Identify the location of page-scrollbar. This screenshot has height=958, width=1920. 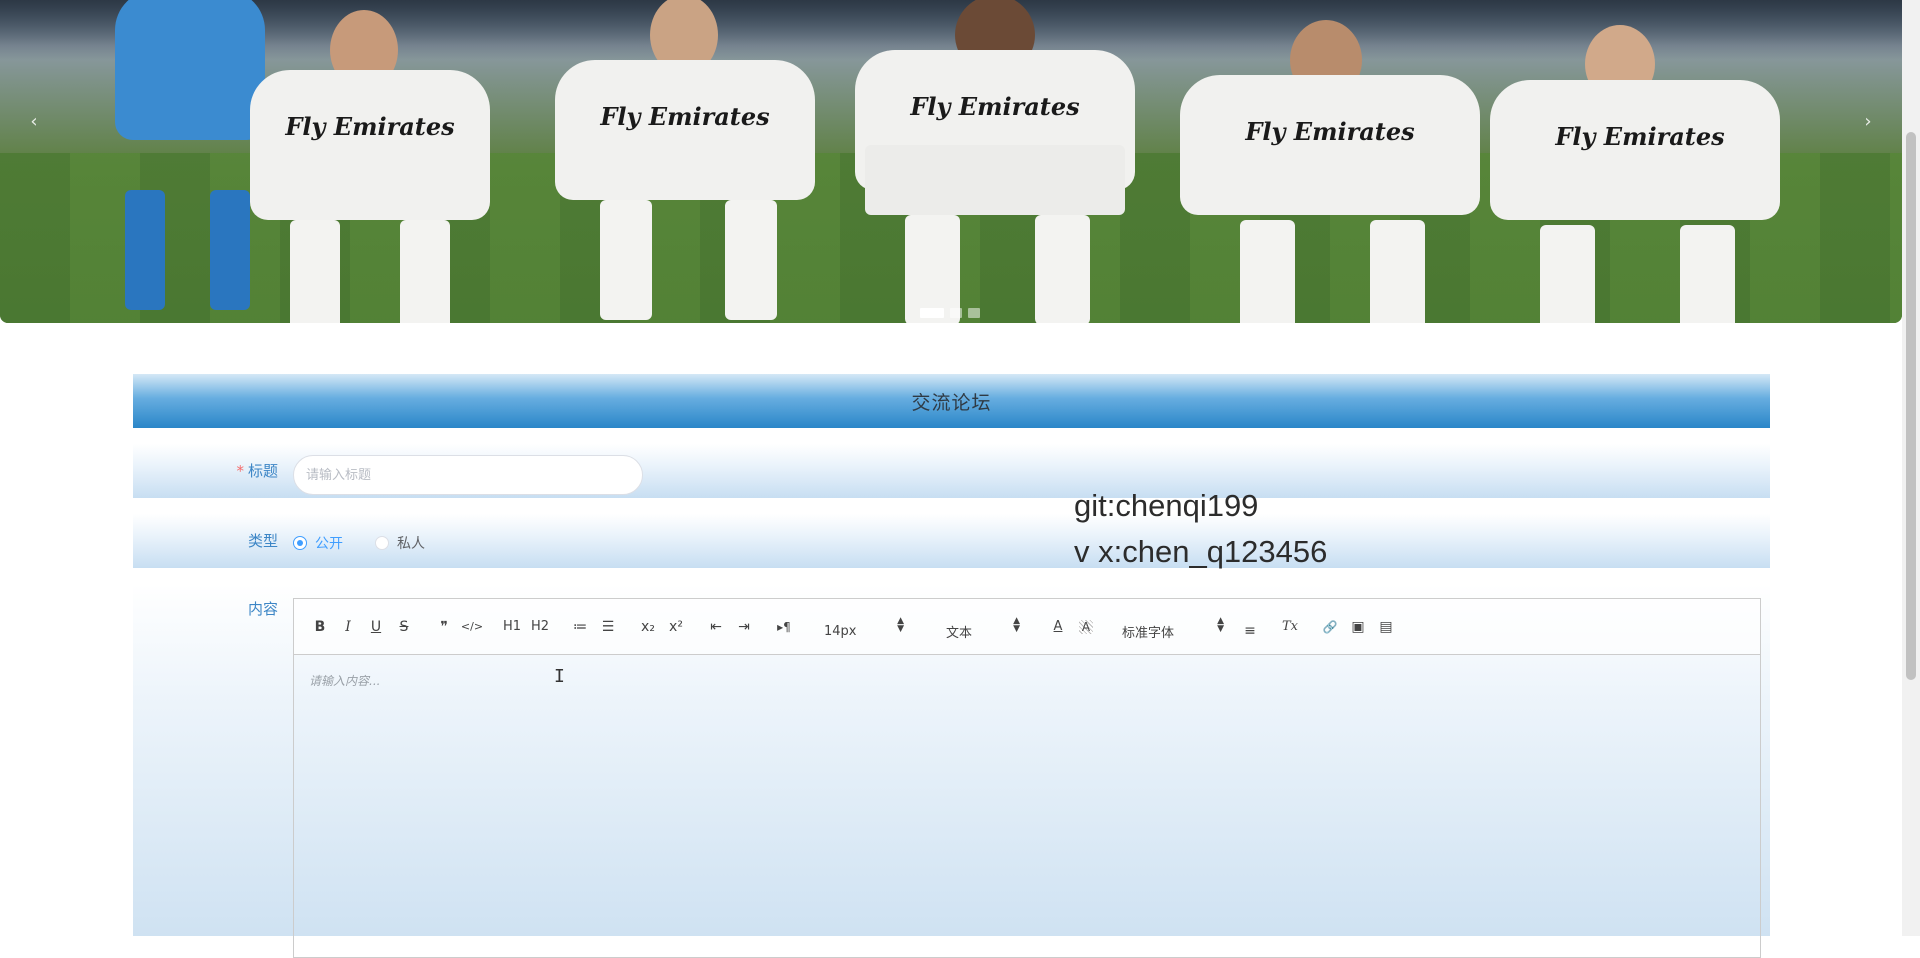
(1911, 468).